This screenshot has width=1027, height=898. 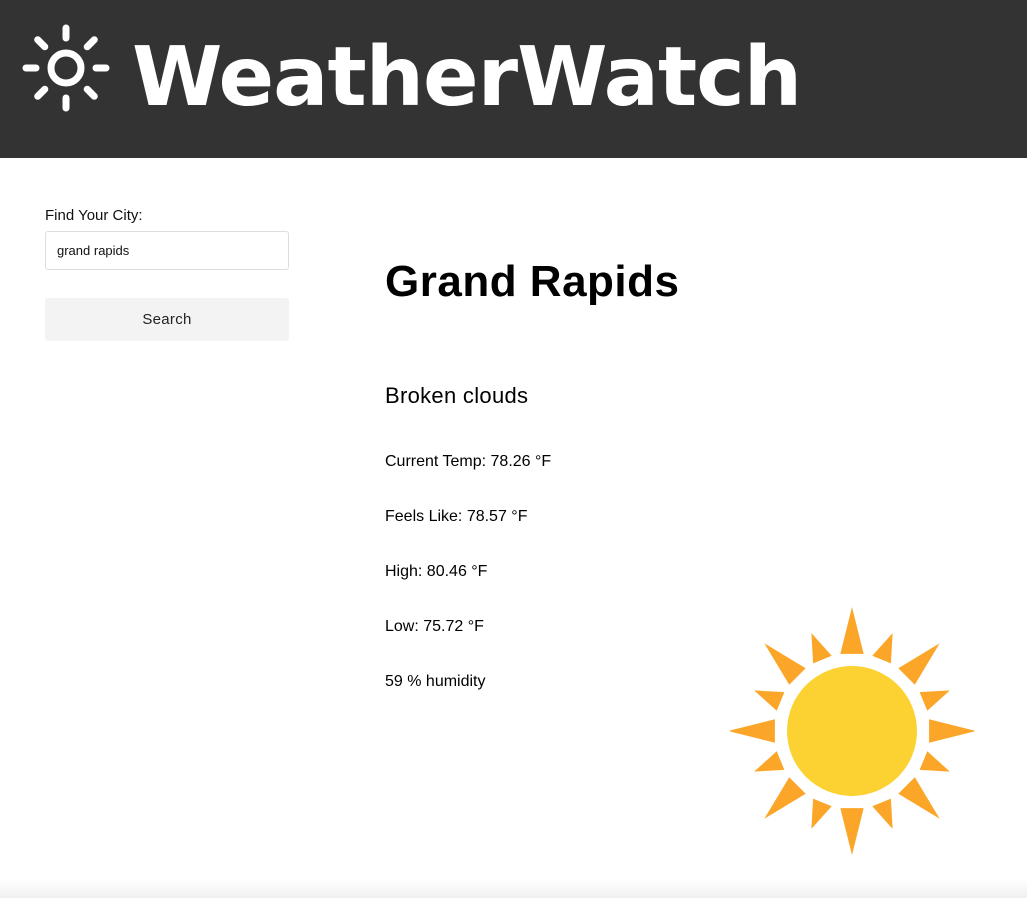 I want to click on high-temp: High: 80.46 °F, so click(x=436, y=571).